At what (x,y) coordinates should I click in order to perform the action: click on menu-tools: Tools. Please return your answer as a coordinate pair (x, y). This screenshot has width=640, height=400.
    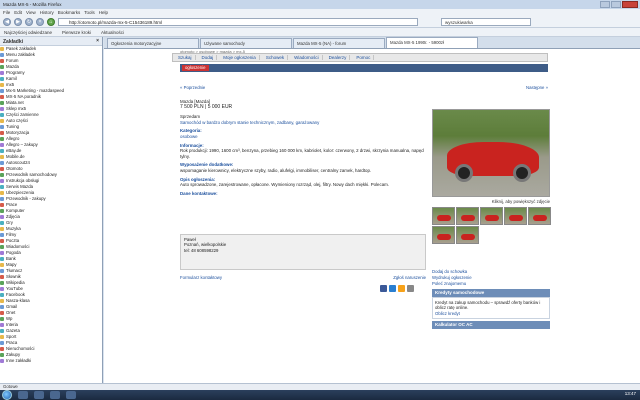
    Looking at the image, I should click on (89, 12).